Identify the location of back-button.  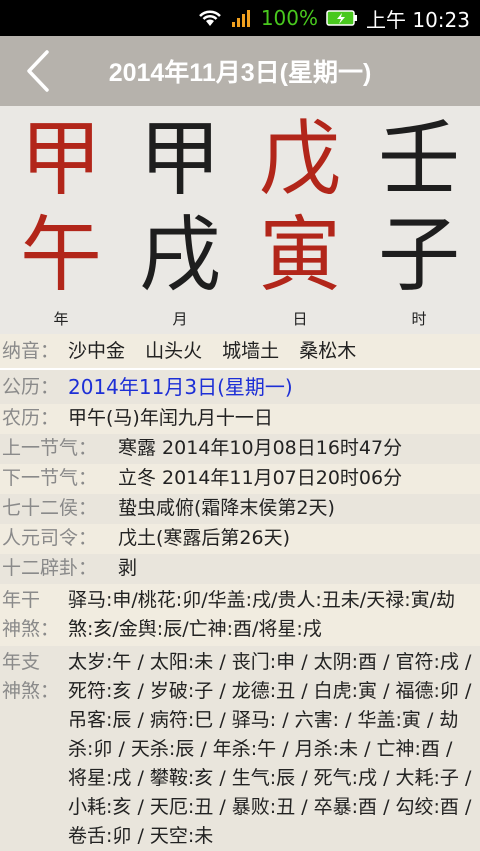
(38, 71).